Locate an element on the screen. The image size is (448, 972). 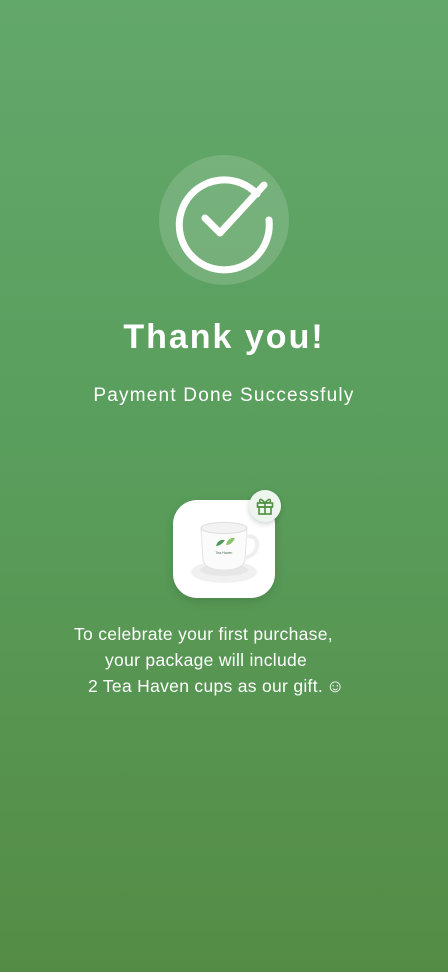
success-check-icon is located at coordinates (224, 220).